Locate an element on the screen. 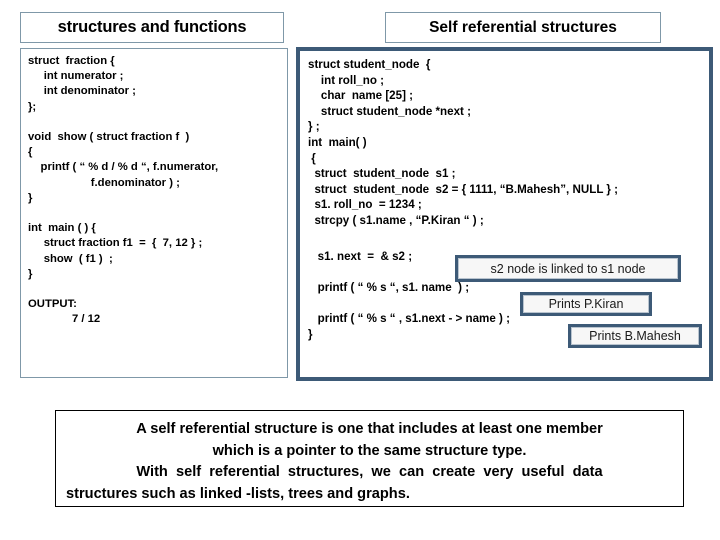 This screenshot has height=540, width=720. callout-s2-link: s2 node is linked to s1 node is located at coordinates (568, 268).